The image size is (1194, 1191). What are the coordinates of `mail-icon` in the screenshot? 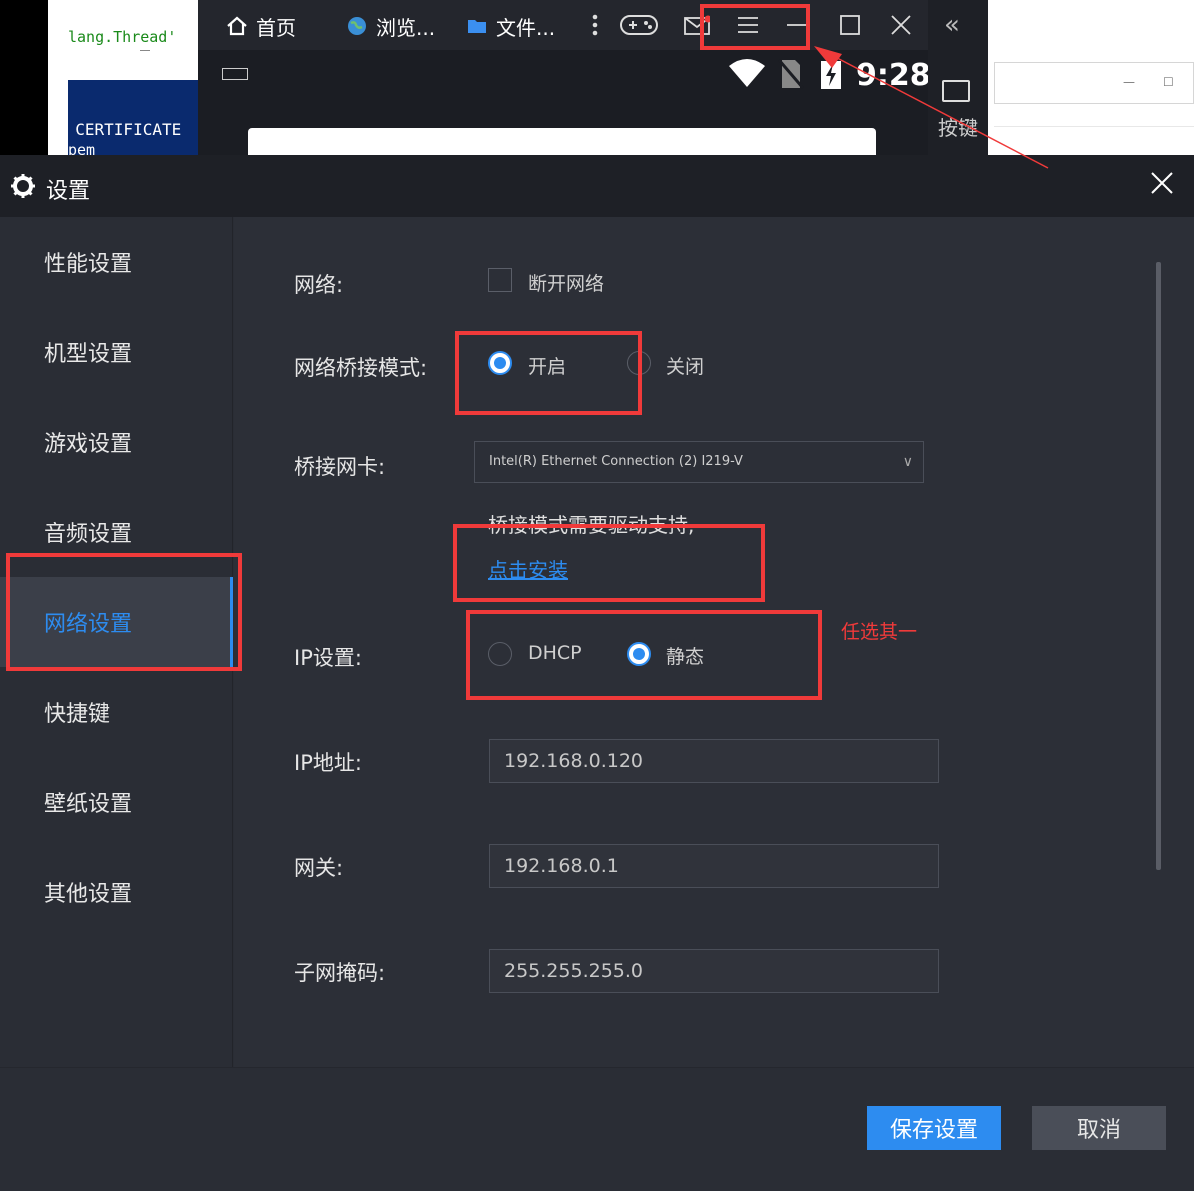 It's located at (697, 25).